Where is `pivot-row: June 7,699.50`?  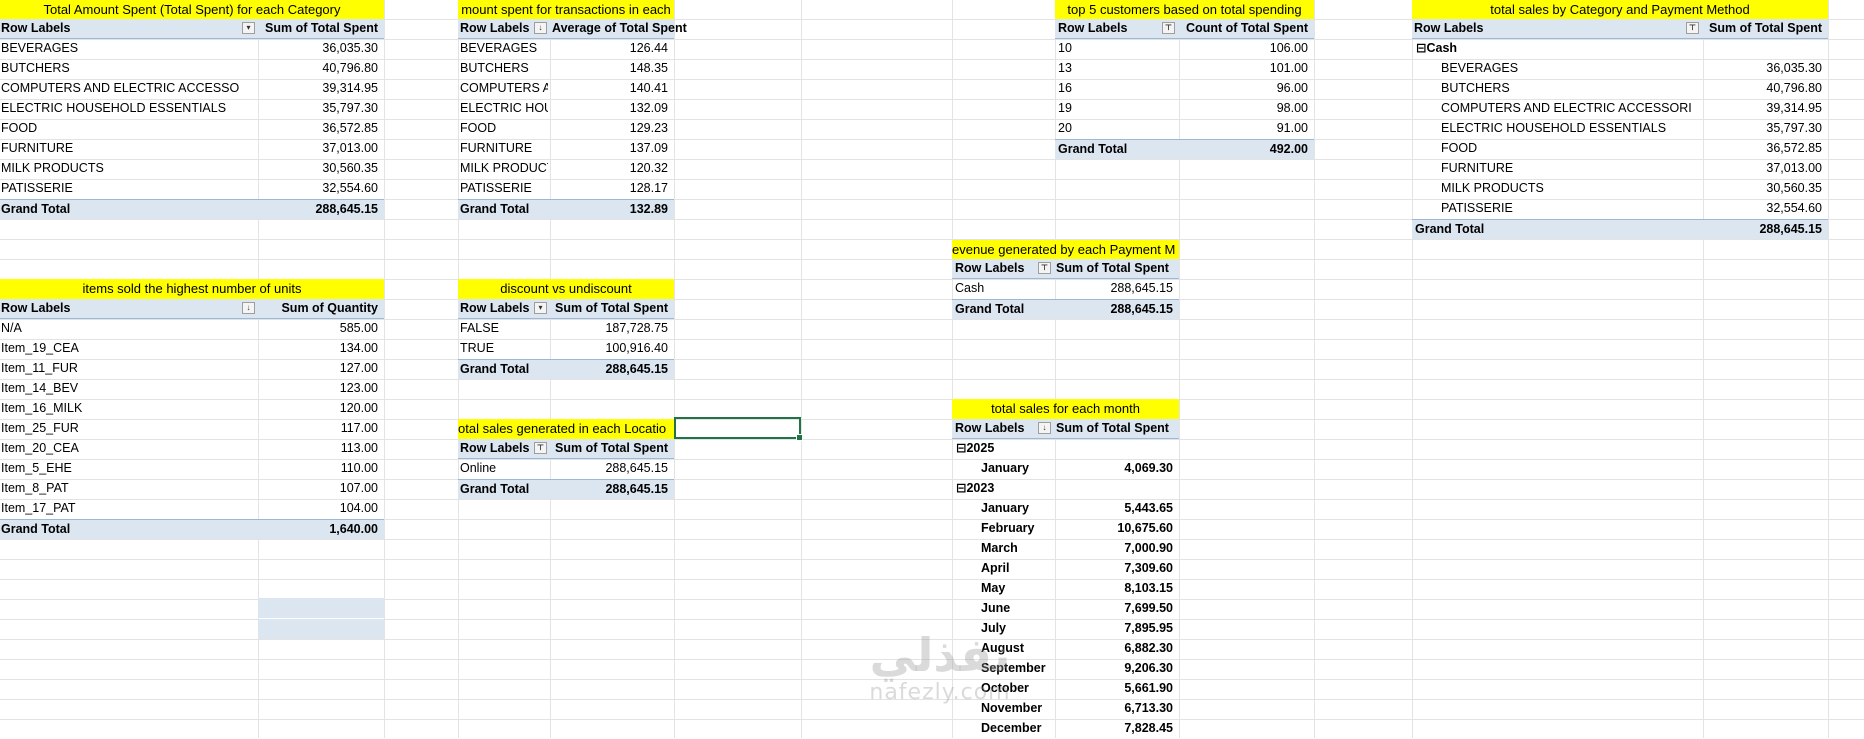 pivot-row: June 7,699.50 is located at coordinates (1065, 609).